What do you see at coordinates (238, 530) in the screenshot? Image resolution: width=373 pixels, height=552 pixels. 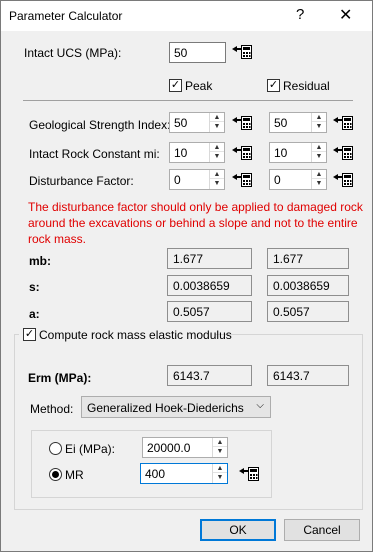 I see `ok-button: OK` at bounding box center [238, 530].